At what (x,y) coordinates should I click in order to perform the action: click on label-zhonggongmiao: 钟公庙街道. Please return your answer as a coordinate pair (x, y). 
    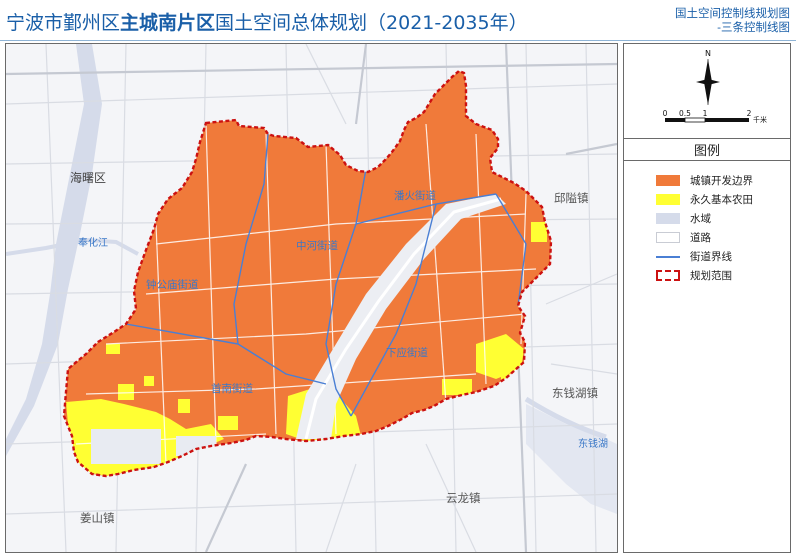
    Looking at the image, I should click on (172, 284).